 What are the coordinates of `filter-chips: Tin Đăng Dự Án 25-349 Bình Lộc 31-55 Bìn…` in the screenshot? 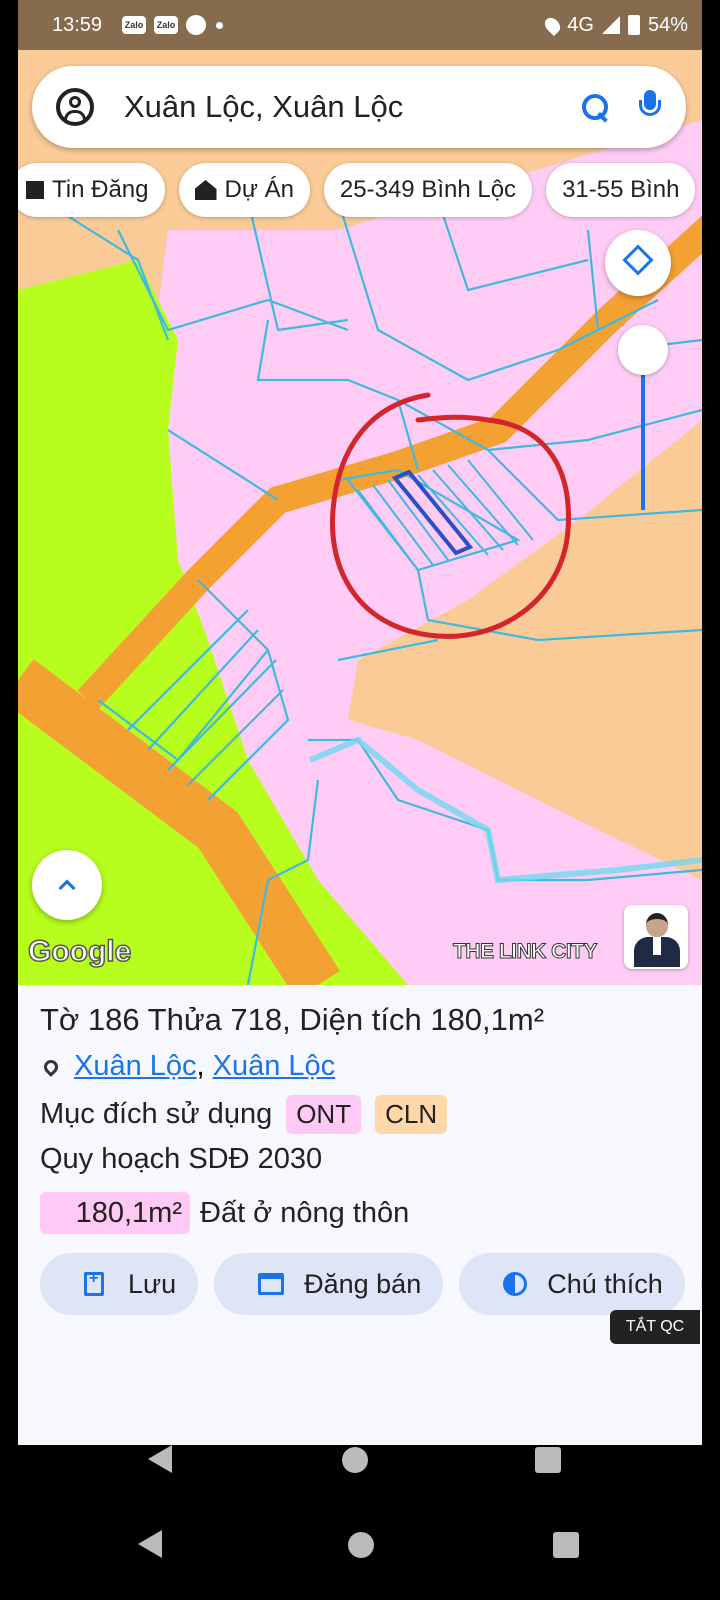 It's located at (357, 190).